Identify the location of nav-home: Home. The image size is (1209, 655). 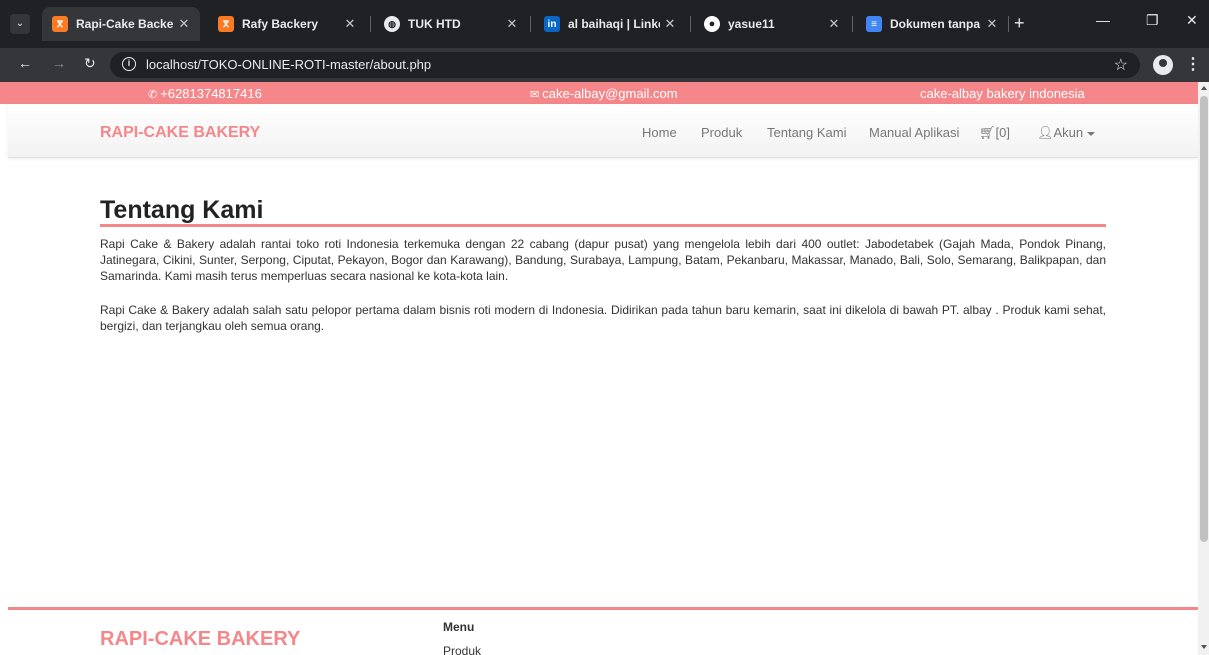
(659, 132).